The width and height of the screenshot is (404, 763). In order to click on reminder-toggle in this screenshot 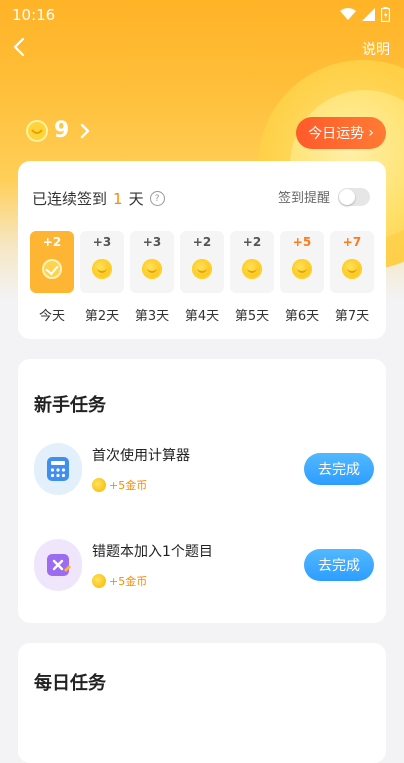, I will do `click(354, 196)`.